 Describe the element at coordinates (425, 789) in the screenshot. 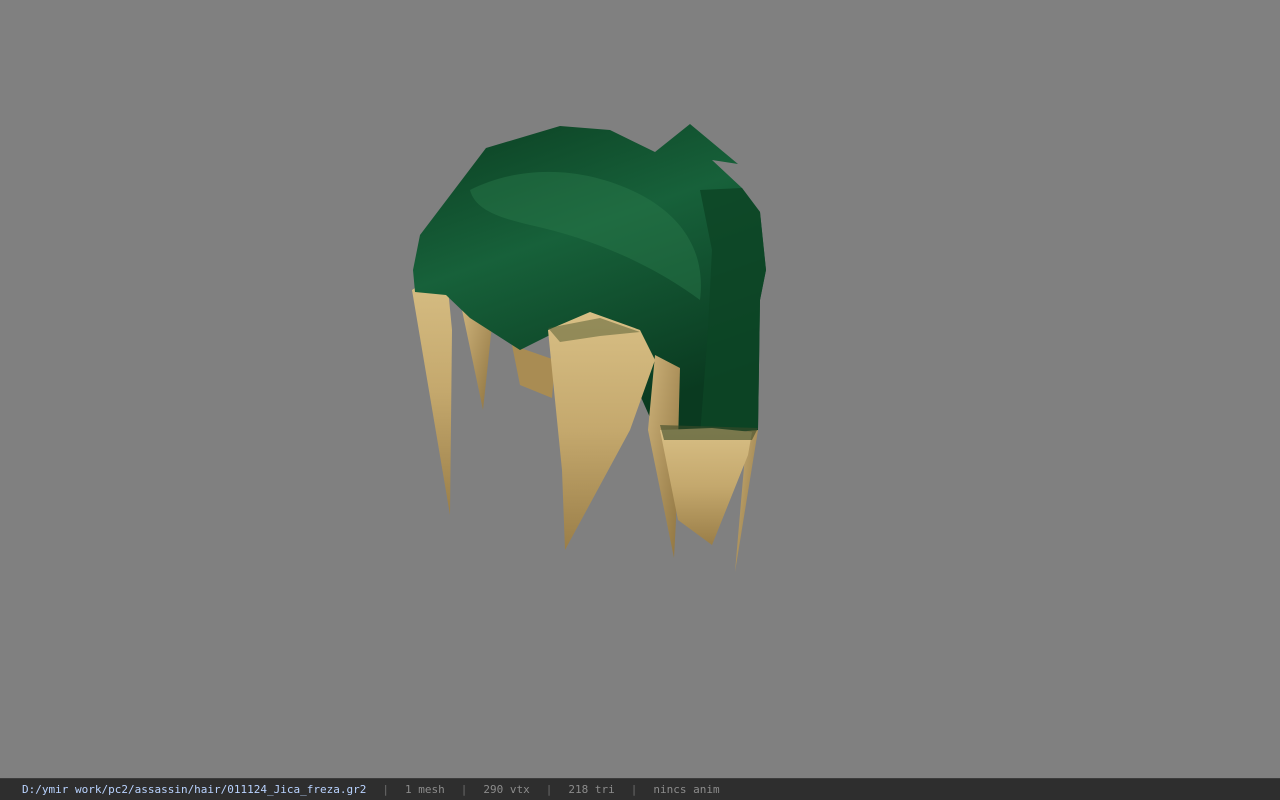

I see `mesh-count: 1 mesh` at that location.